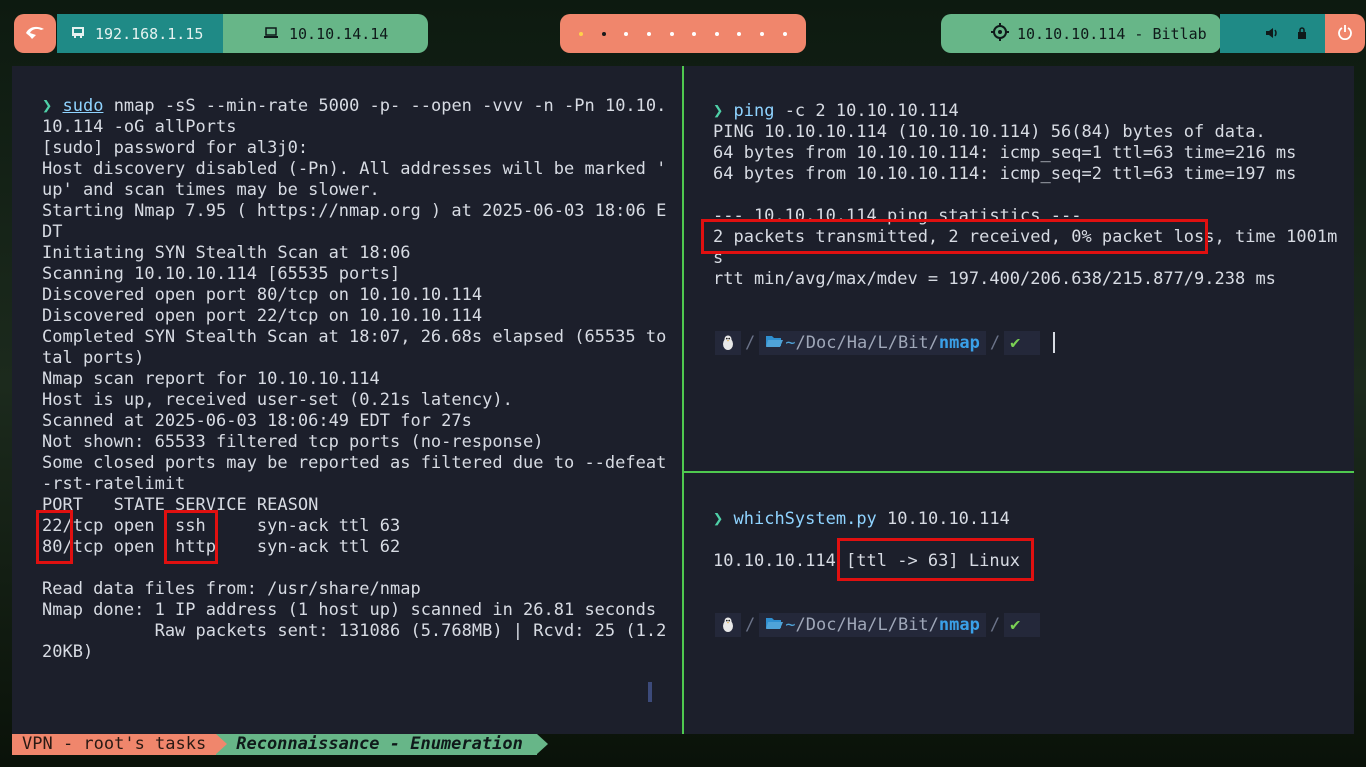 The image size is (1366, 767). I want to click on command-args: 10.10.10.114, so click(943, 519).